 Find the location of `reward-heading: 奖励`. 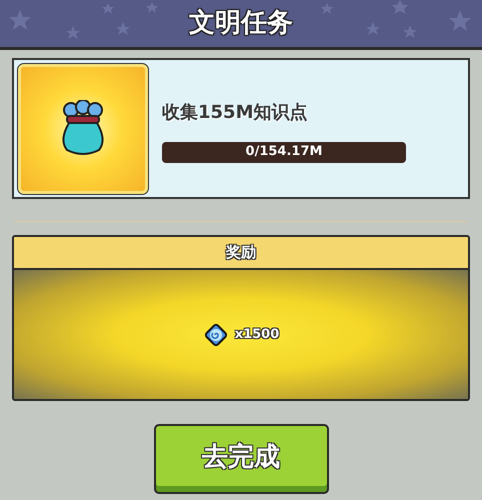

reward-heading: 奖励 is located at coordinates (241, 253).